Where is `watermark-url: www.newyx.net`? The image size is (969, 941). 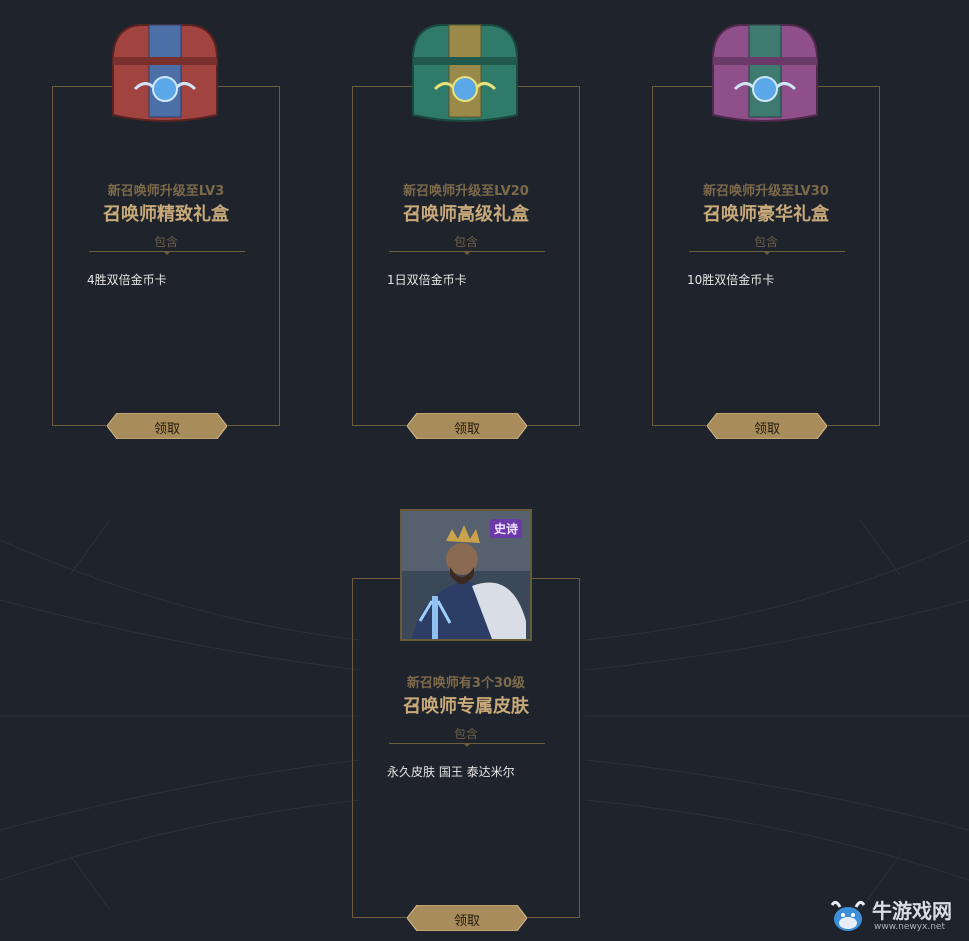
watermark-url: www.newyx.net is located at coordinates (910, 927).